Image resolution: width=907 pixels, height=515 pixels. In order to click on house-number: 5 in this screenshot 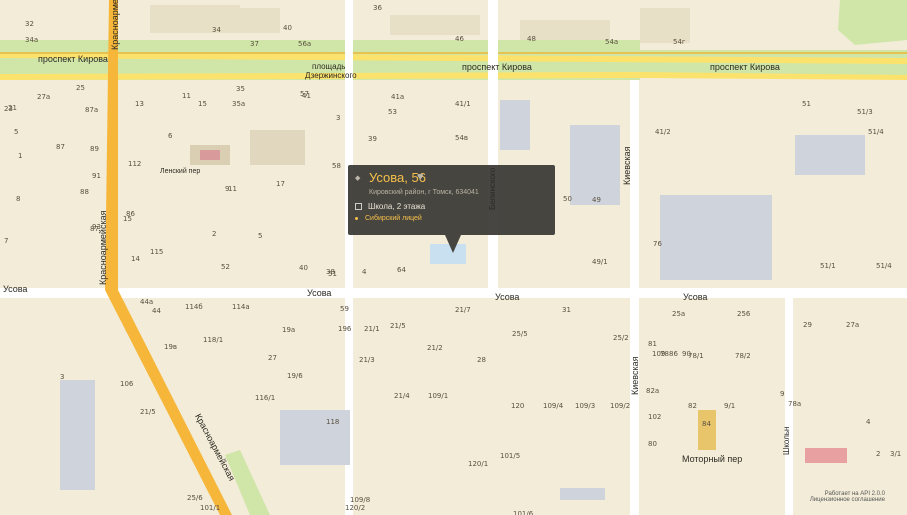, I will do `click(16, 132)`.